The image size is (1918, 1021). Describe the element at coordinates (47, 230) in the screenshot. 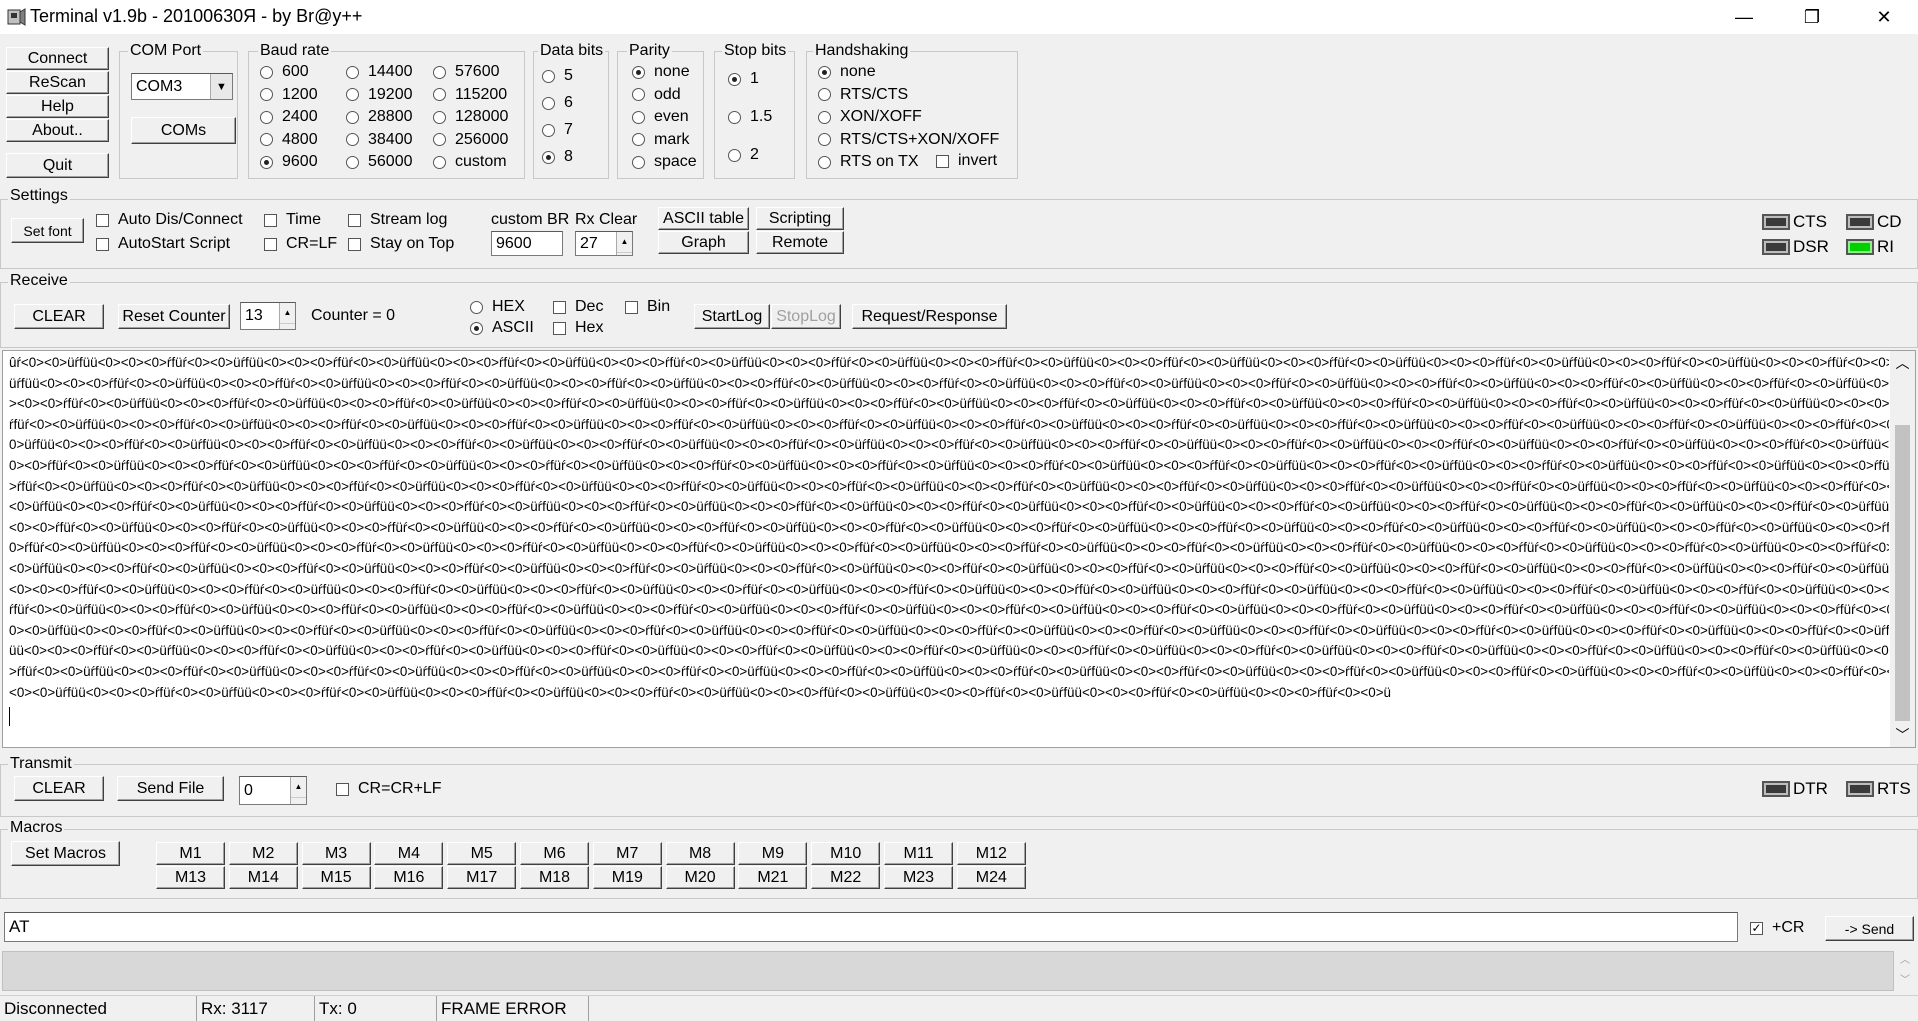

I see `set-font-button: Set font` at that location.